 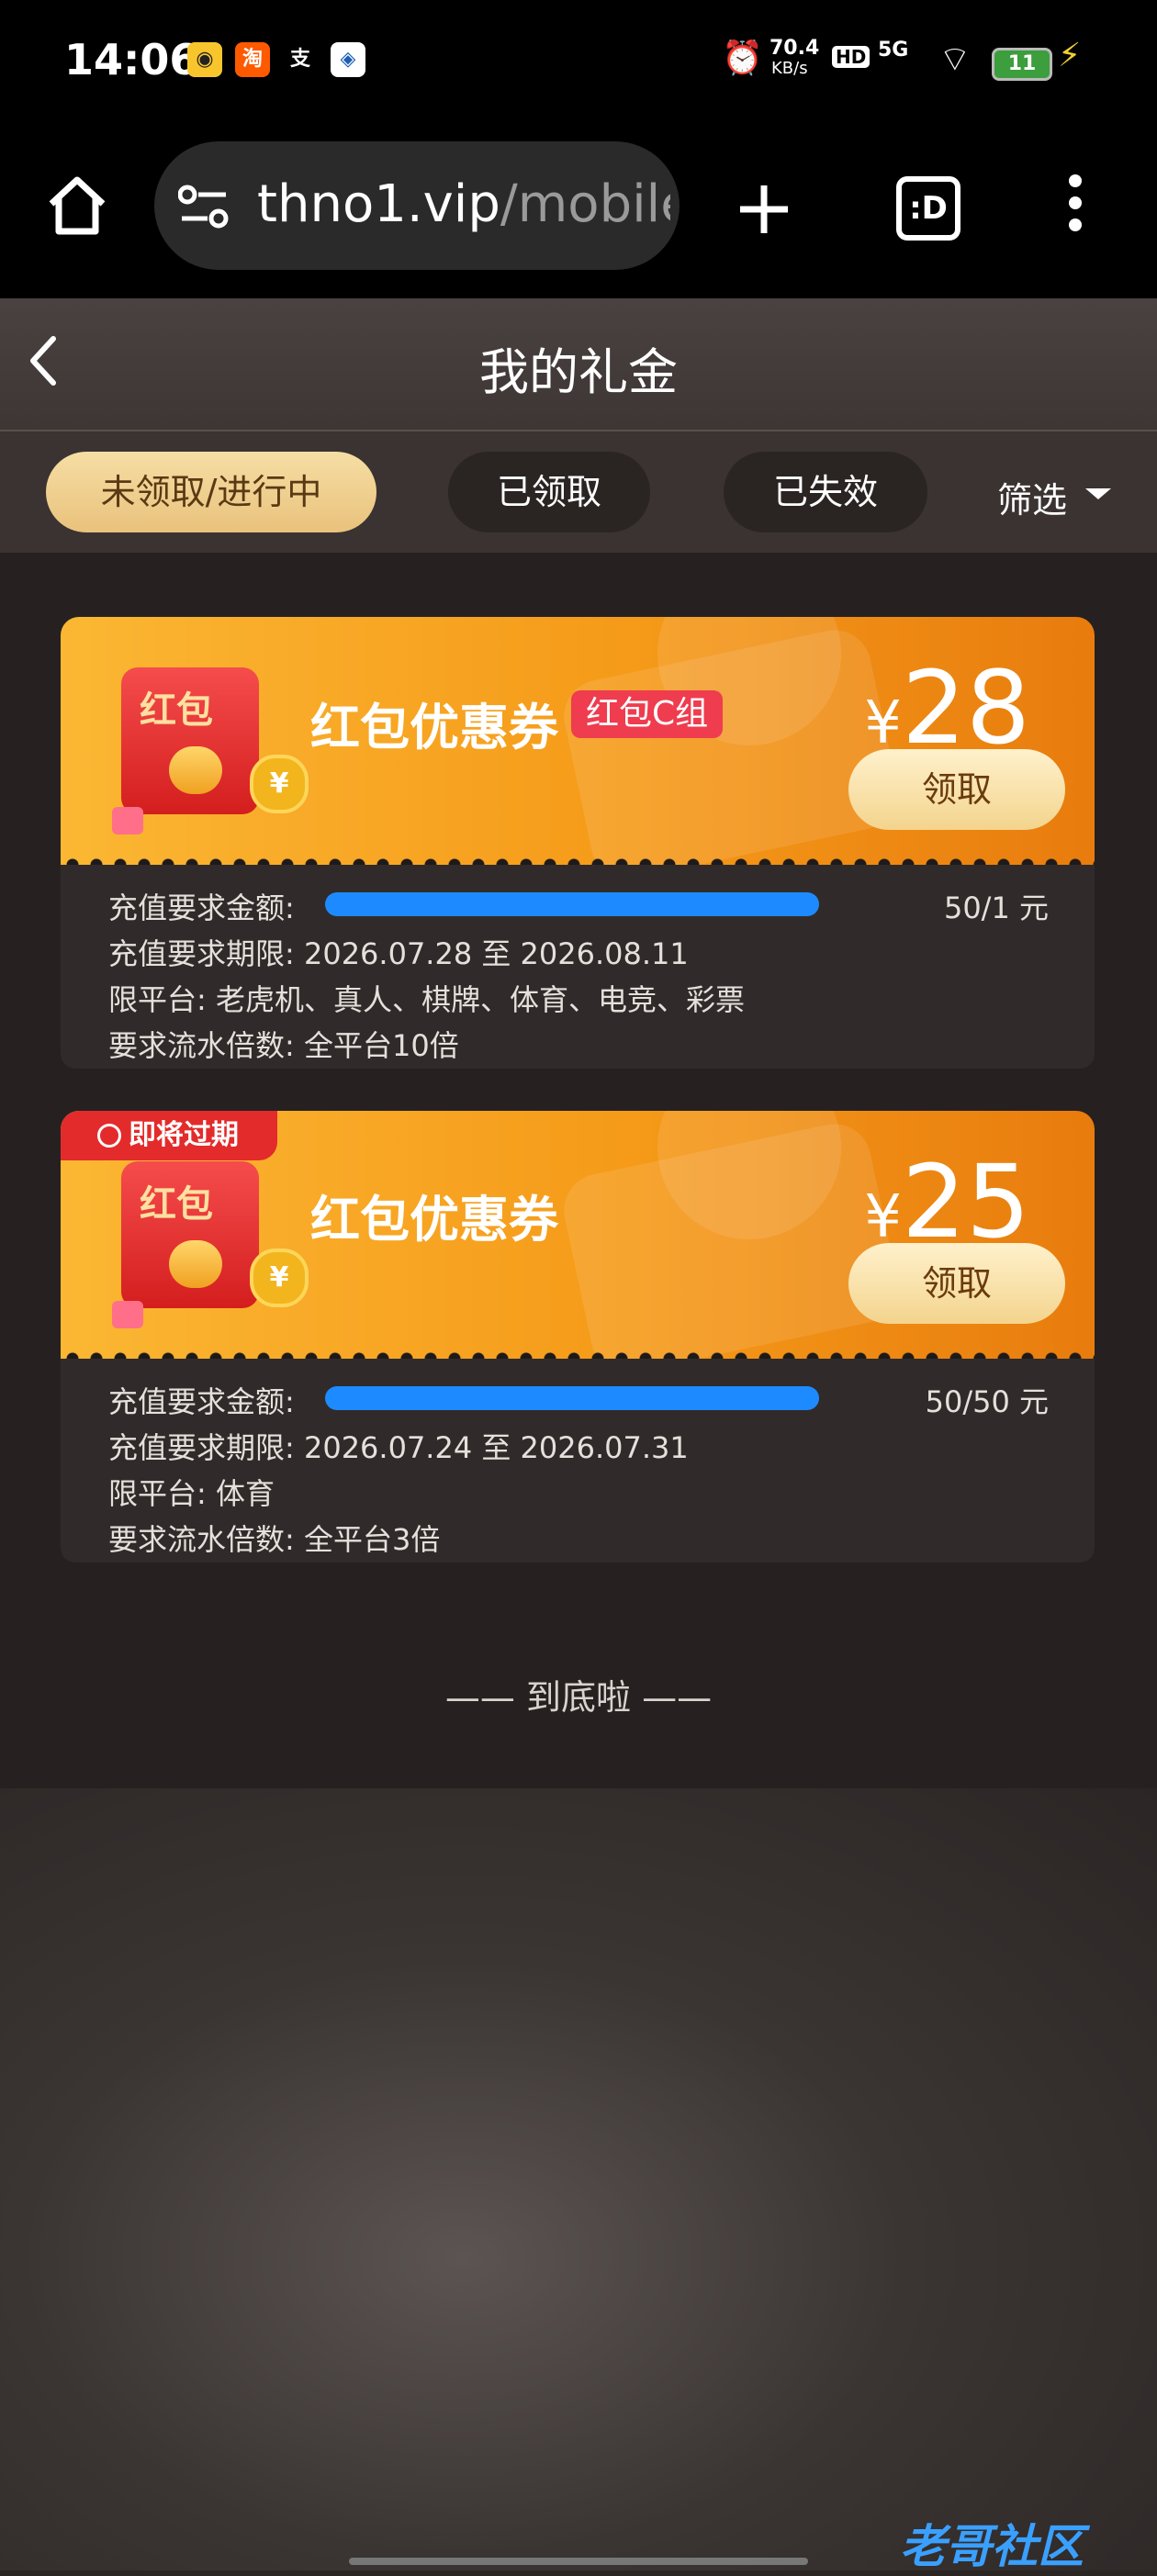 I want to click on taobao-icon: 淘, so click(x=252, y=59).